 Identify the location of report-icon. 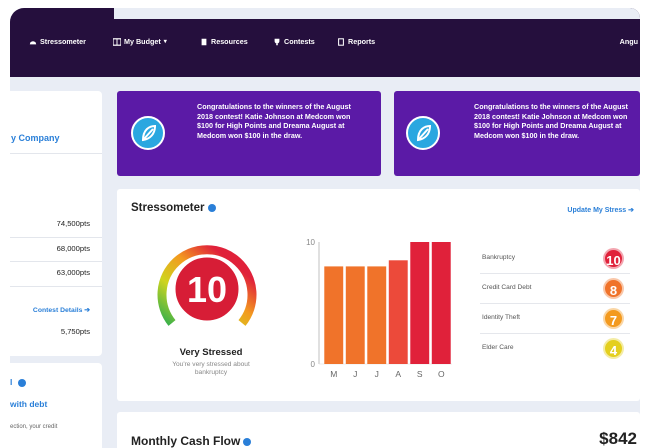
(341, 41).